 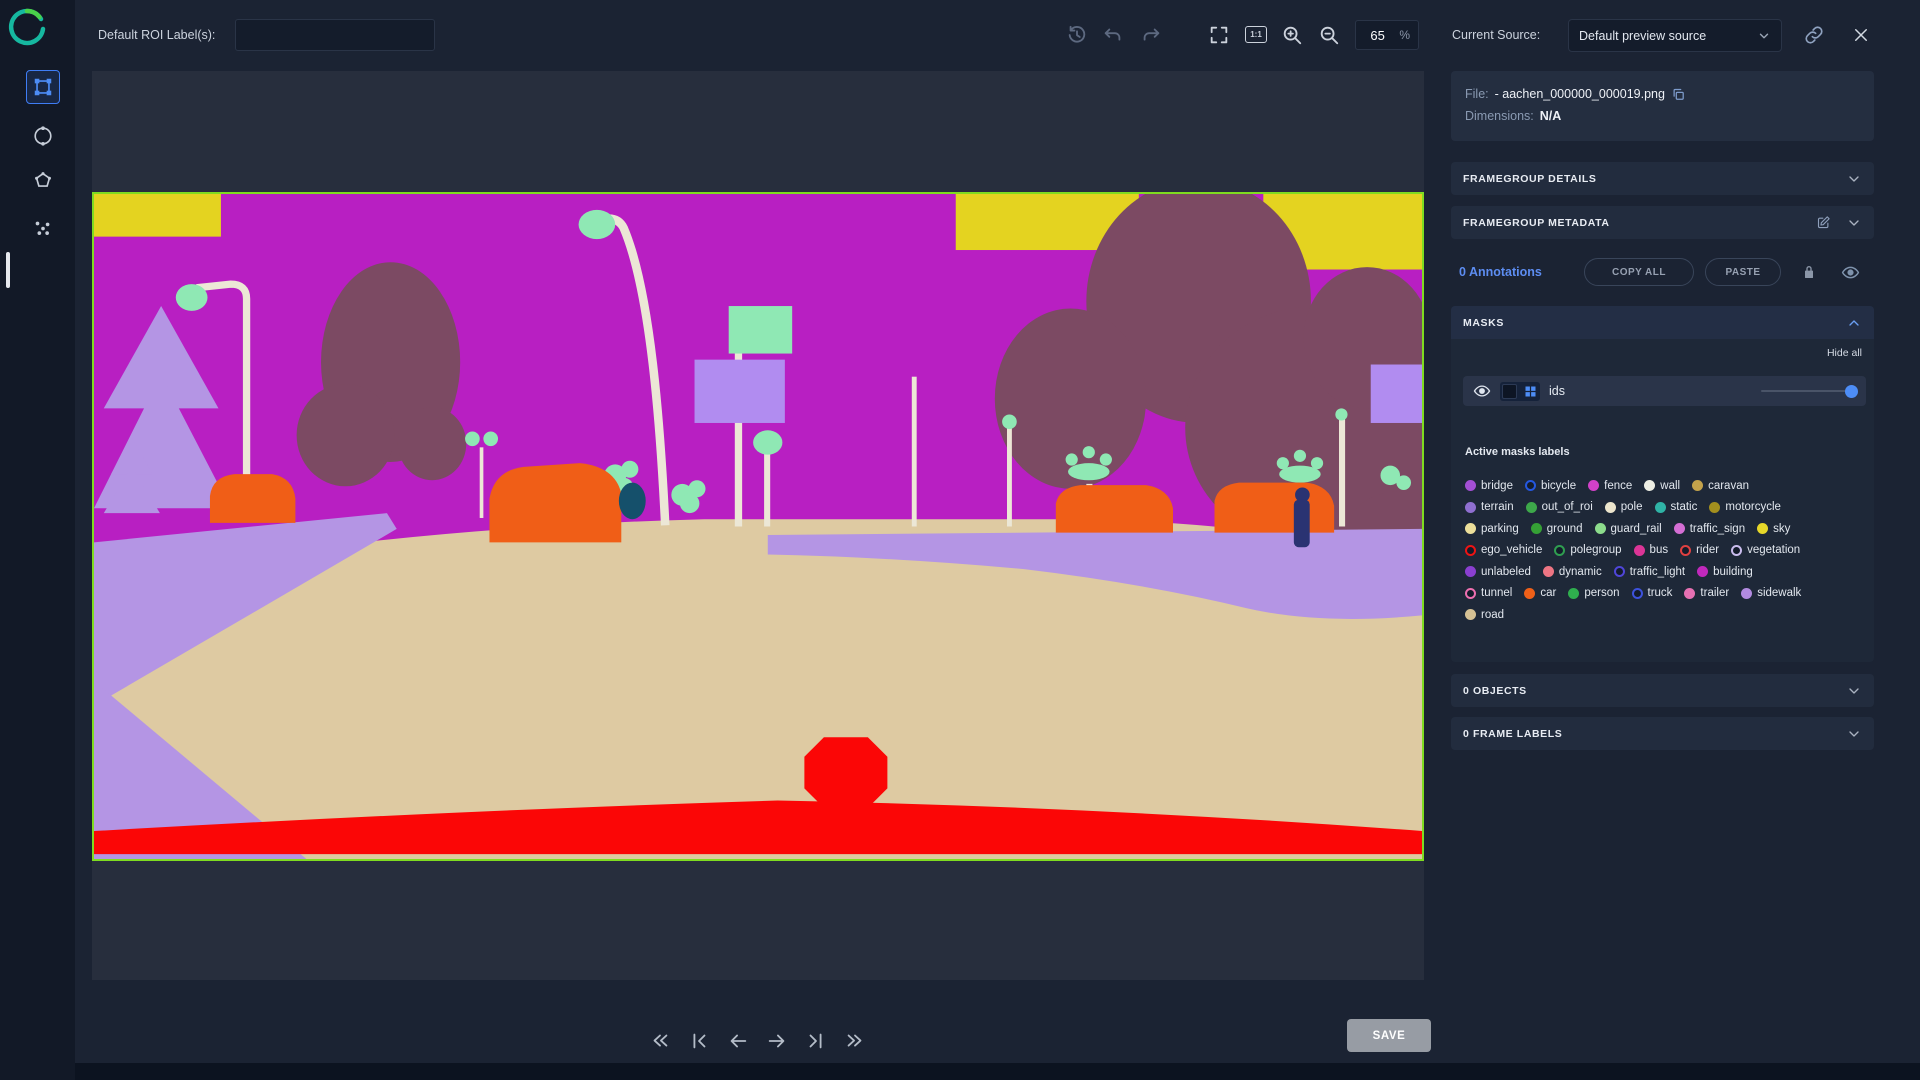 What do you see at coordinates (1863, 35) in the screenshot?
I see `close-button` at bounding box center [1863, 35].